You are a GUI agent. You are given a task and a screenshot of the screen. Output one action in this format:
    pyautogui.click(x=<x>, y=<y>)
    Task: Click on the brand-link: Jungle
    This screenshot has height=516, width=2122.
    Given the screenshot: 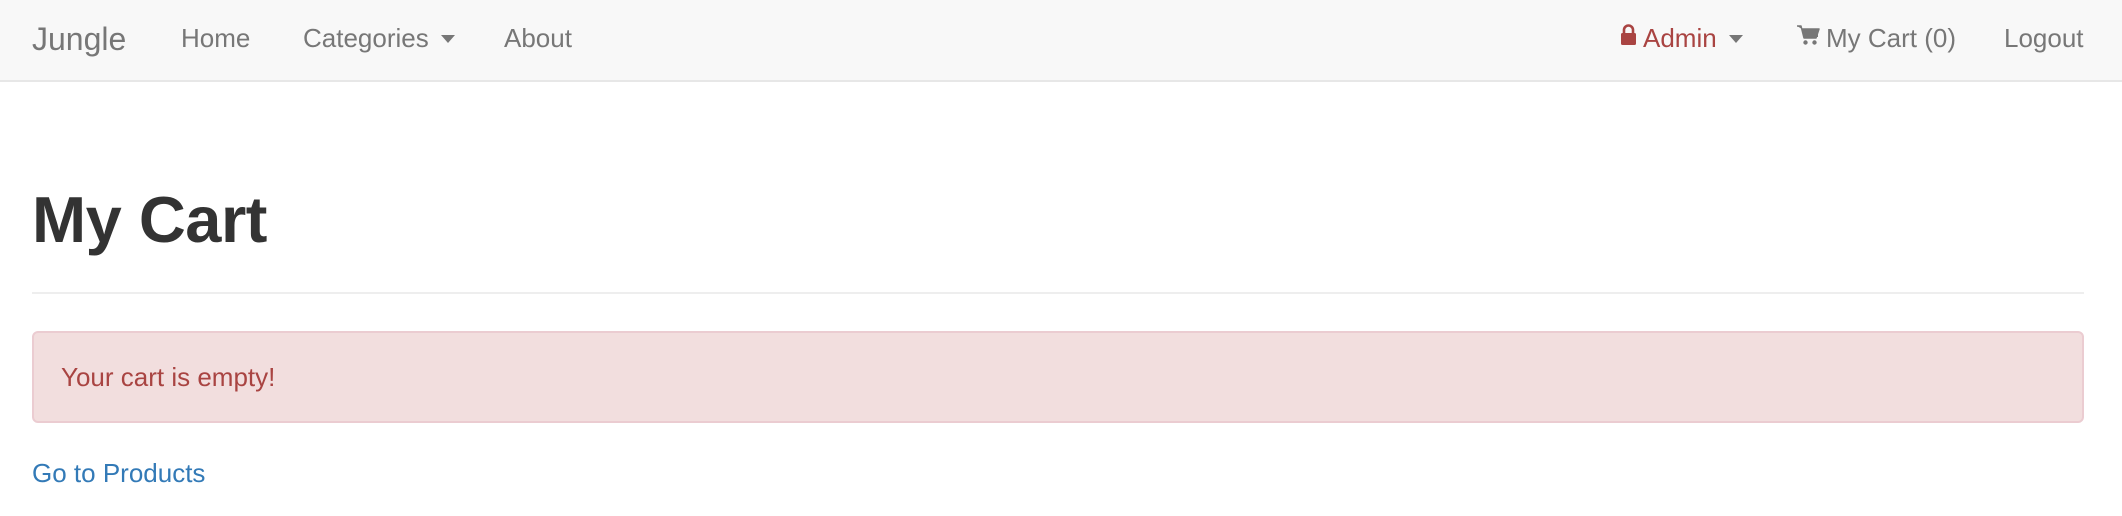 What is the action you would take?
    pyautogui.click(x=79, y=40)
    